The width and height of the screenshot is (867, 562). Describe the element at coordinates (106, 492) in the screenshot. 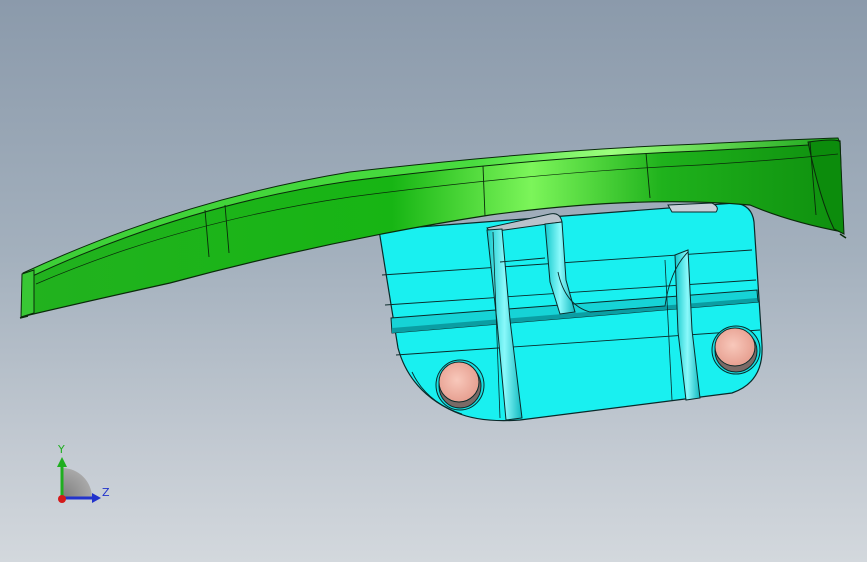

I see `triad-z-label: Z` at that location.